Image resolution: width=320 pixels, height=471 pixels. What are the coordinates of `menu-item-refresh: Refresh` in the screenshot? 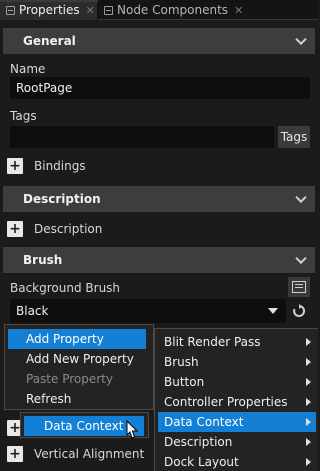 It's located at (77, 399).